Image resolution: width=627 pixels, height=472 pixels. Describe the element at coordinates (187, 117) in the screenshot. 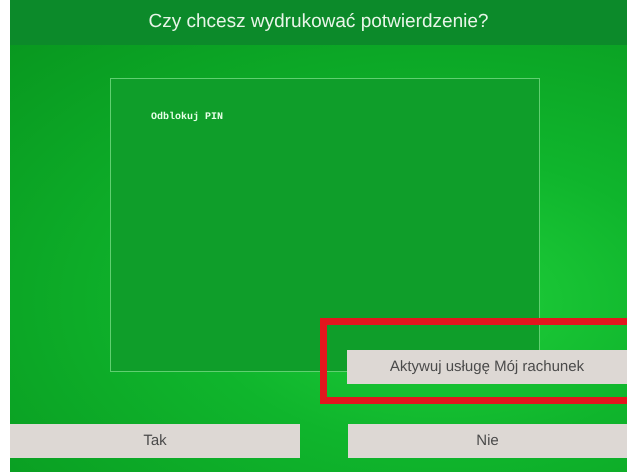

I see `receipt-text: Odblokuj PIN` at that location.